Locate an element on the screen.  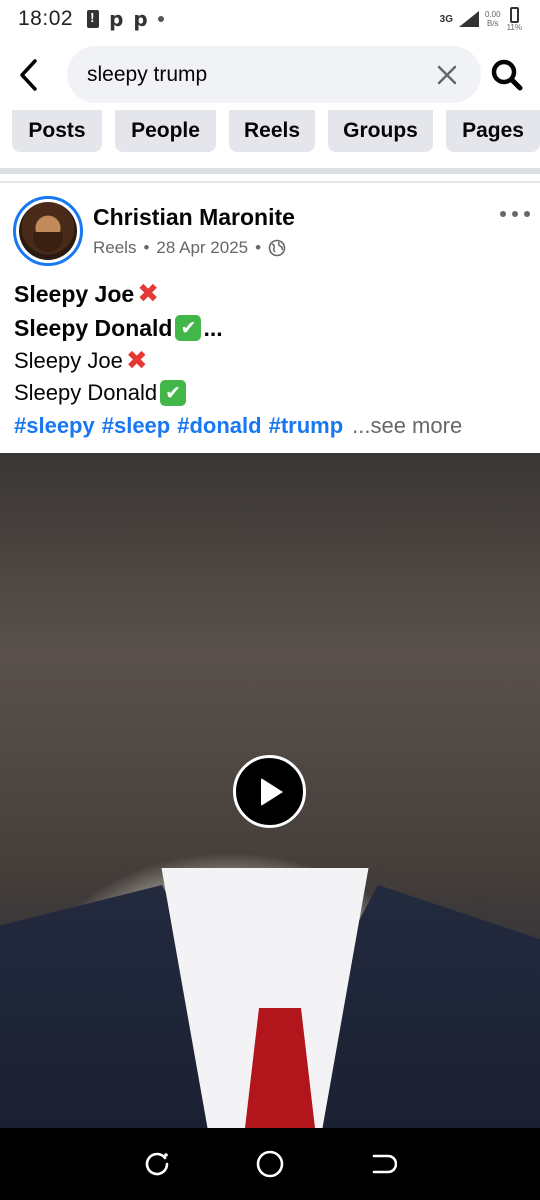
back-button is located at coordinates (29, 75).